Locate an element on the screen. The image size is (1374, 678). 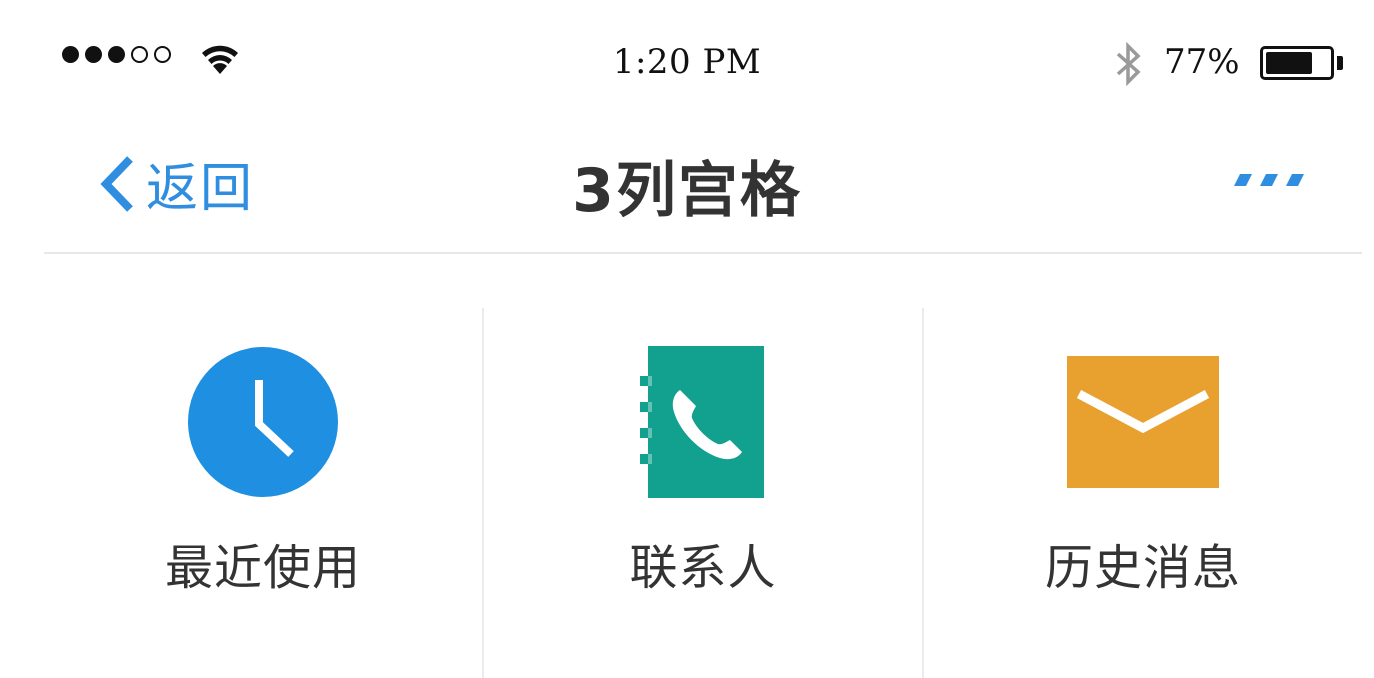
grid-item-label: 历史消息 is located at coordinates (1142, 568).